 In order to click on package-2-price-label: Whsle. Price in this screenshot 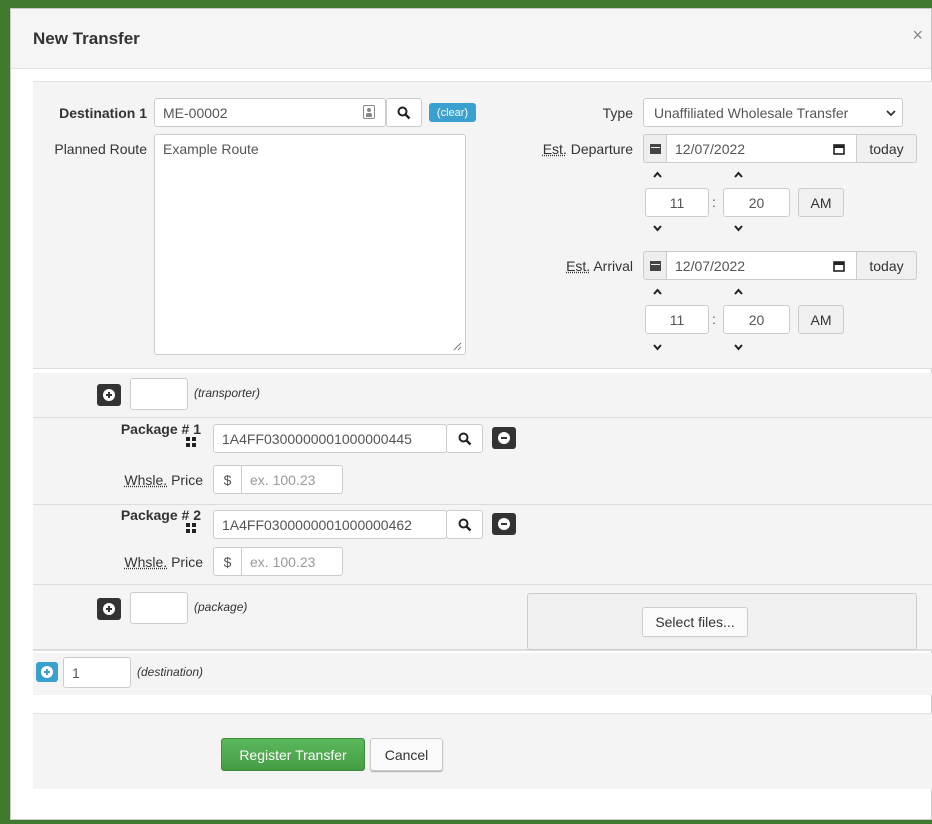, I will do `click(118, 562)`.